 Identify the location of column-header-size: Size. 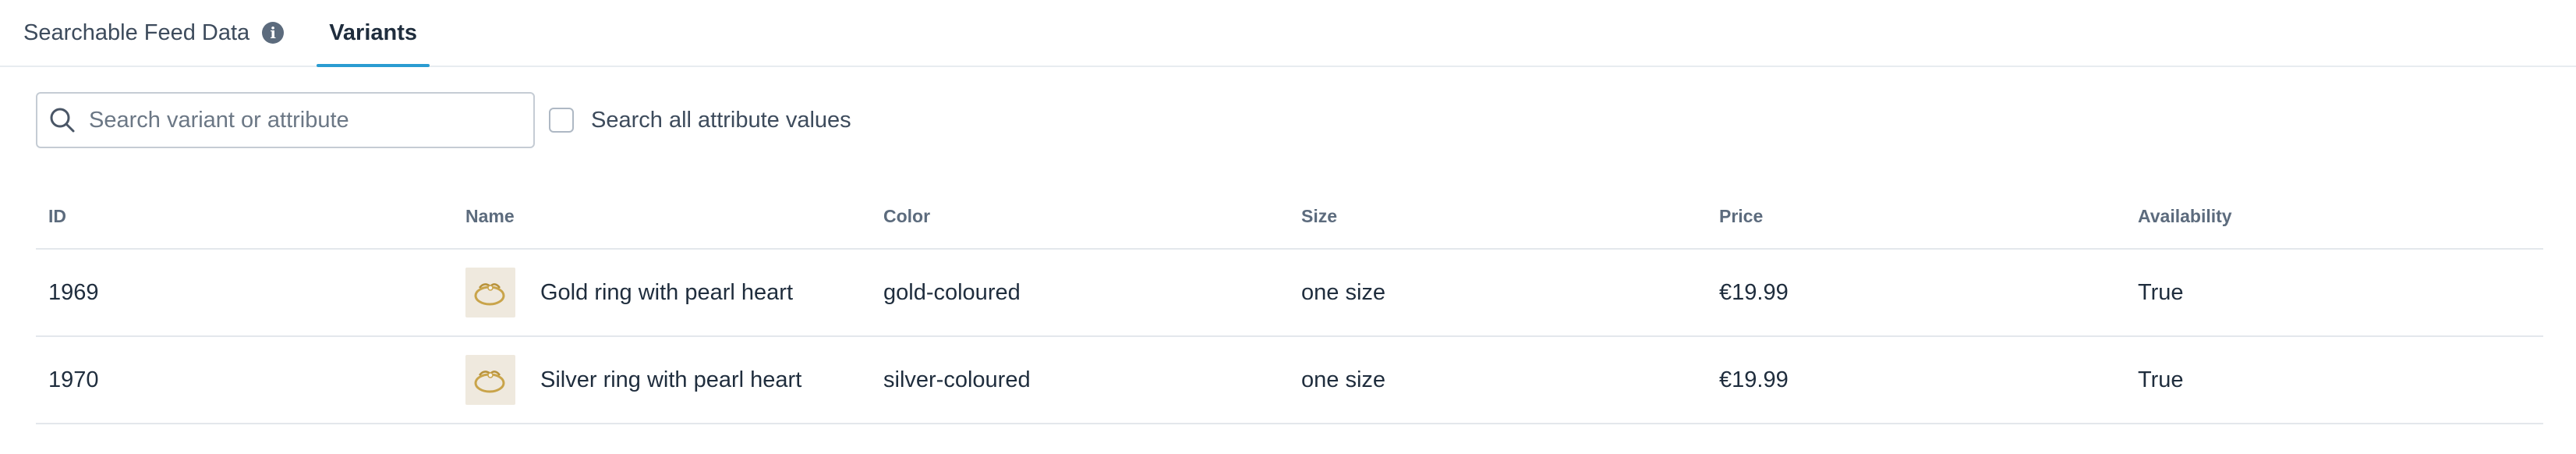
(1498, 217).